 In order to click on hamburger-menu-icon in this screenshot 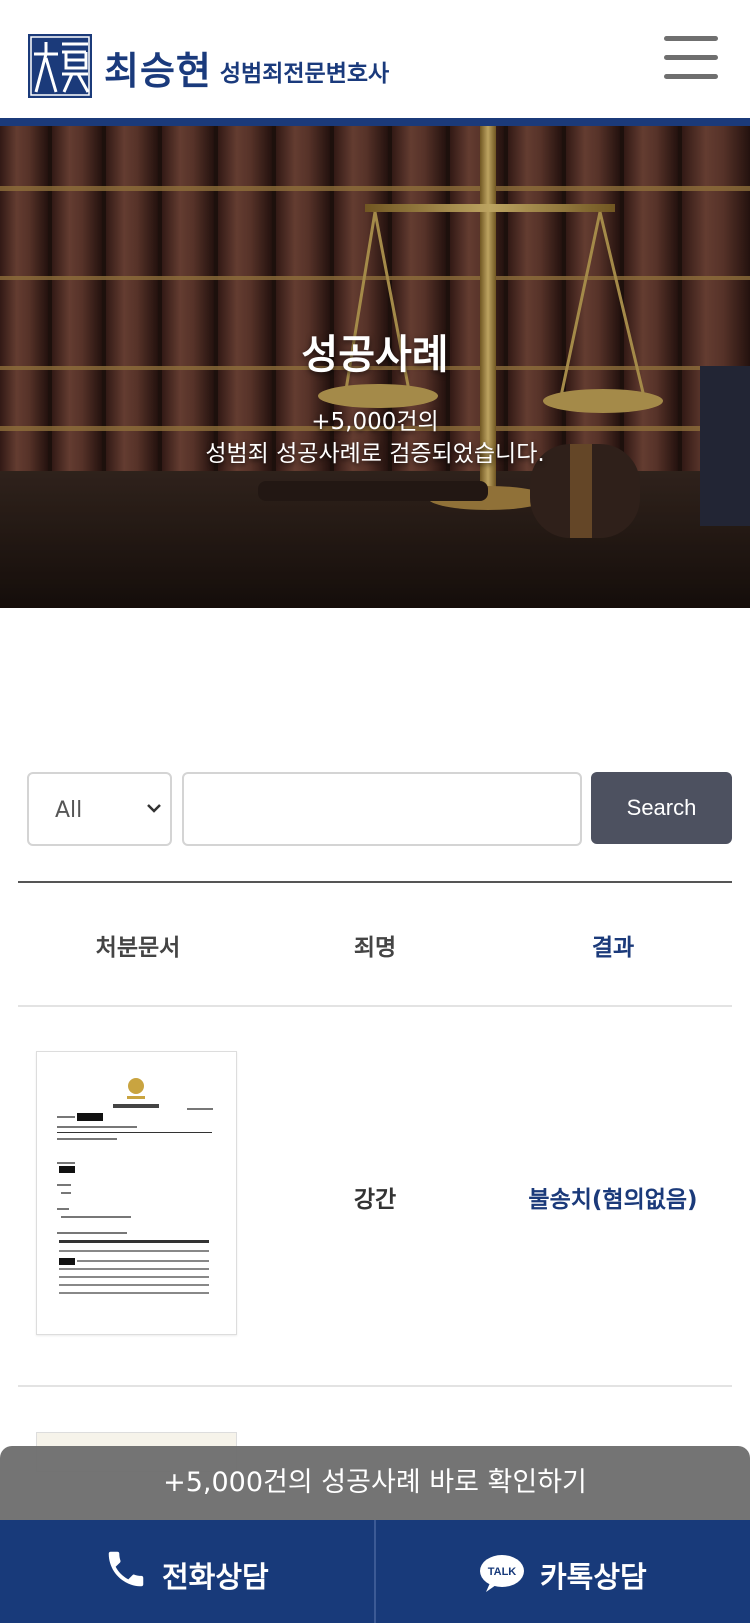, I will do `click(693, 58)`.